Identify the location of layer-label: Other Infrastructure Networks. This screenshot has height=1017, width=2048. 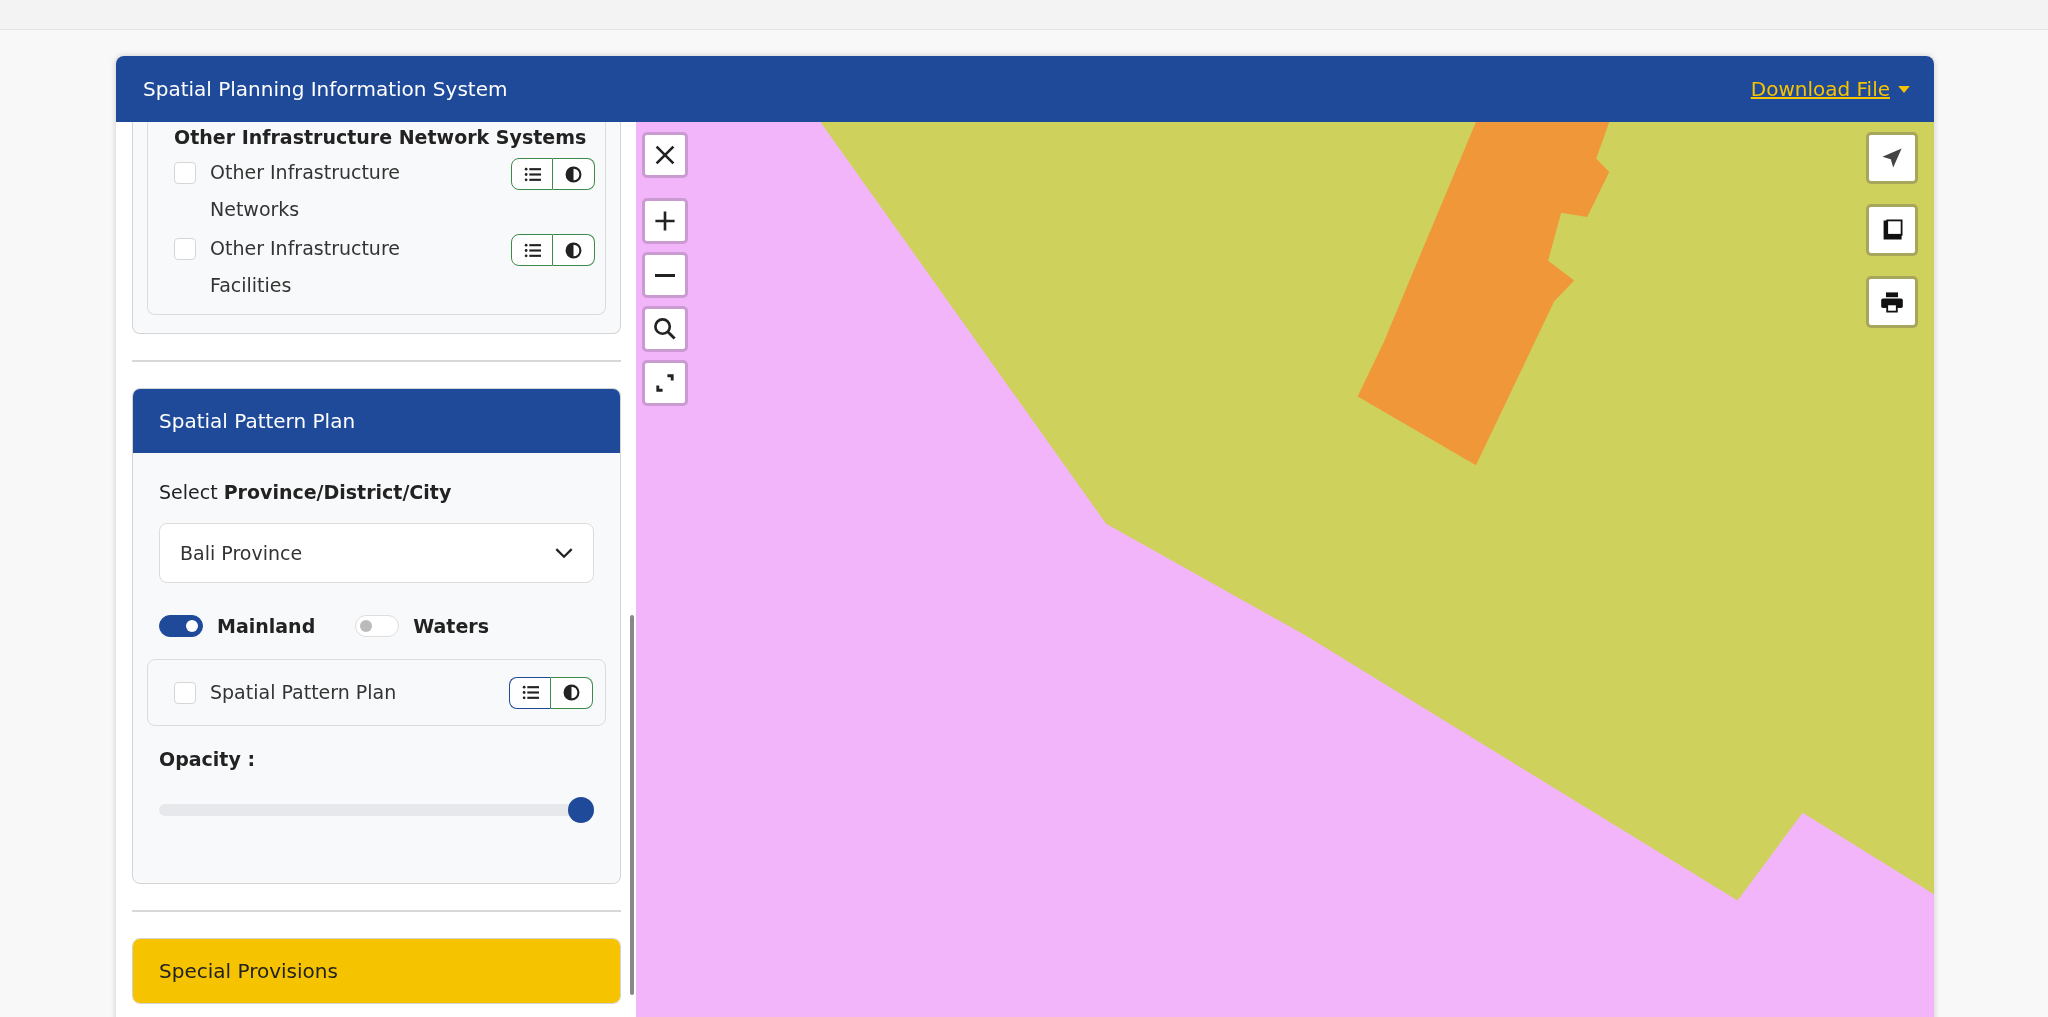
(305, 191).